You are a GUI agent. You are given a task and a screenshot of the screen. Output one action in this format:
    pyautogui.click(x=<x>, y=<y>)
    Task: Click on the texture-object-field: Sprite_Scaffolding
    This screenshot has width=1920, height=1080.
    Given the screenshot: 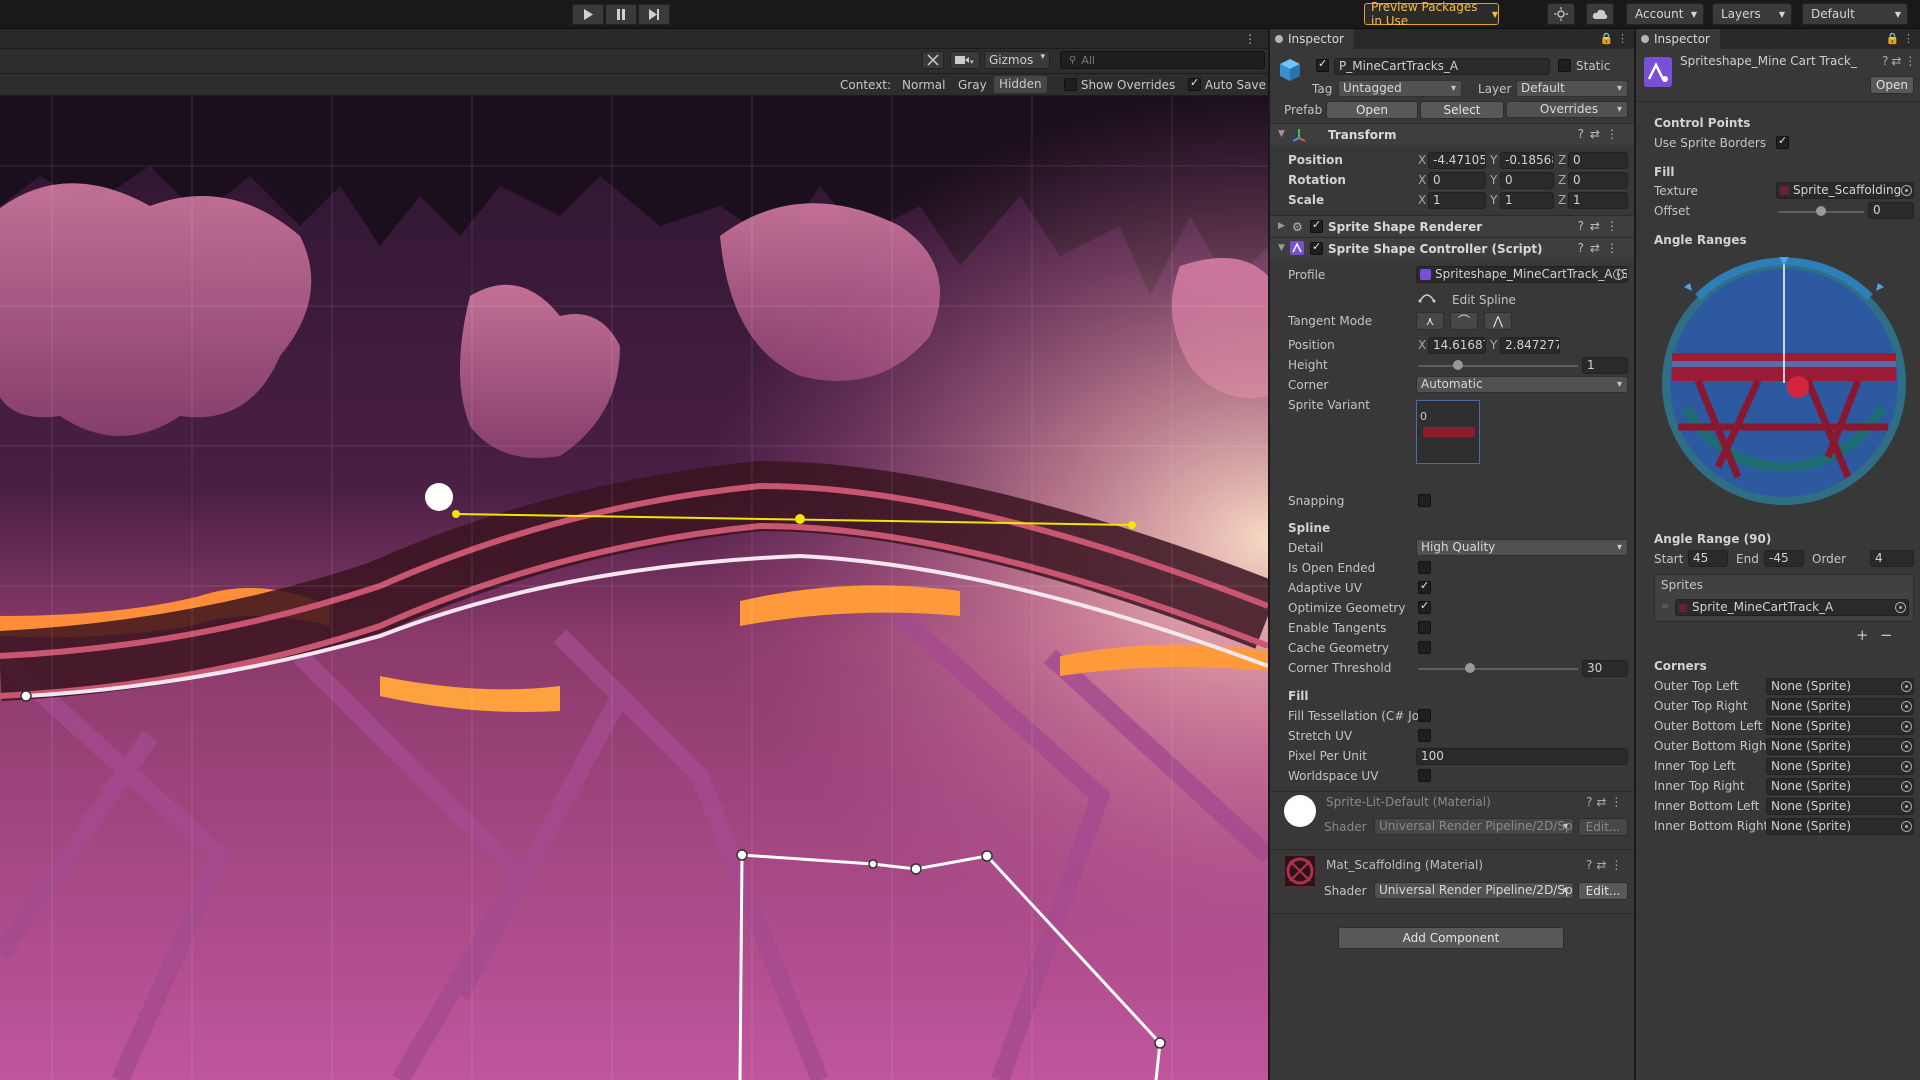 What is the action you would take?
    pyautogui.click(x=1845, y=190)
    